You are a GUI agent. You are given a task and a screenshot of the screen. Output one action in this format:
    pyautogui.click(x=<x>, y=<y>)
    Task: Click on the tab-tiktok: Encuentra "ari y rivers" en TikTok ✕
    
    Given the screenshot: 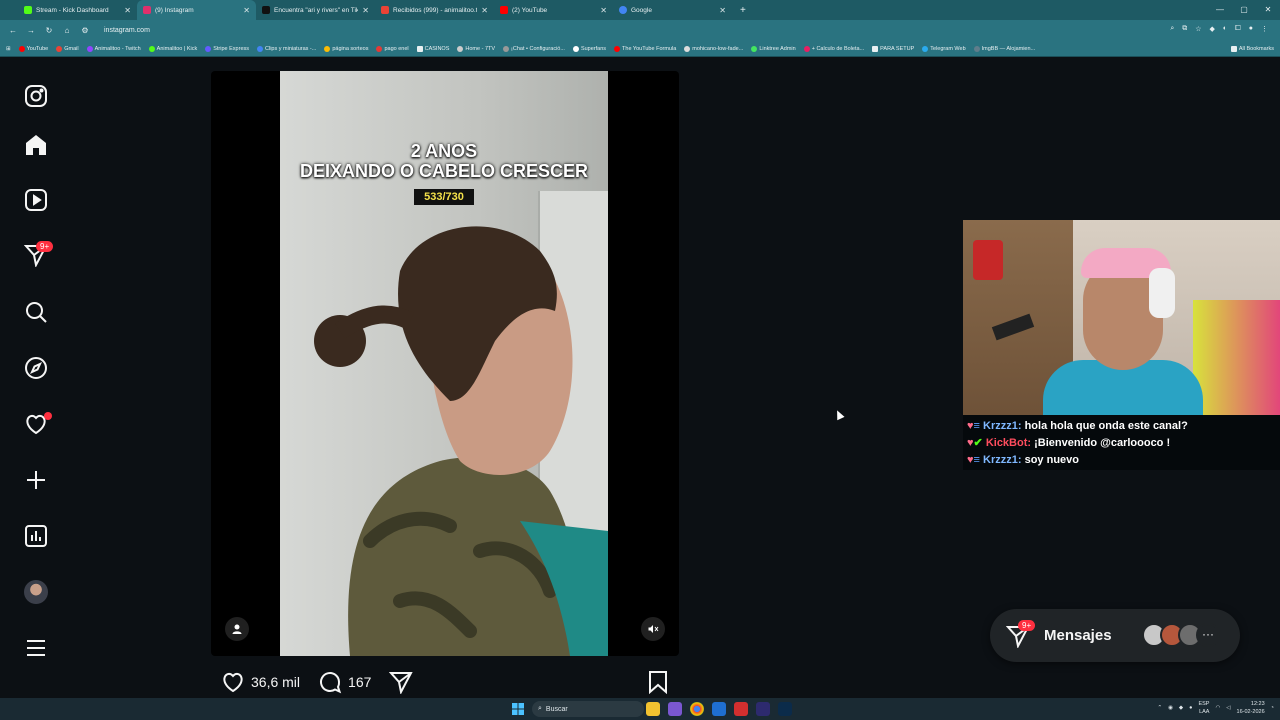 What is the action you would take?
    pyautogui.click(x=315, y=10)
    